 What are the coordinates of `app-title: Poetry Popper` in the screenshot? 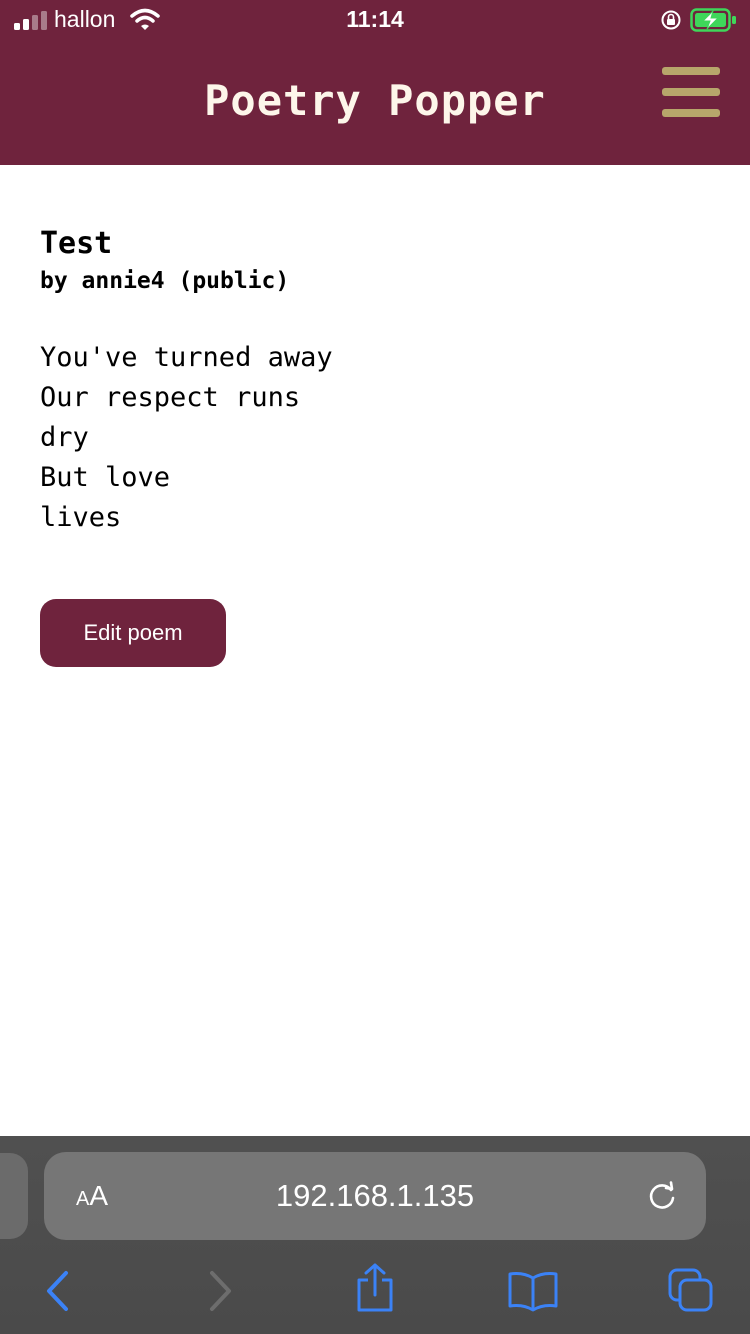 It's located at (375, 100).